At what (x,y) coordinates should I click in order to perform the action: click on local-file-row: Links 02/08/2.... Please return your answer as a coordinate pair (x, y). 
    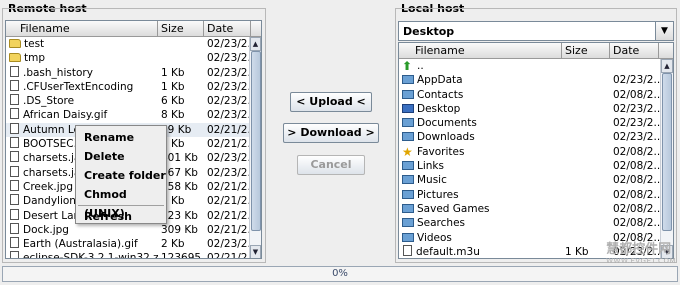
    Looking at the image, I should click on (536, 166).